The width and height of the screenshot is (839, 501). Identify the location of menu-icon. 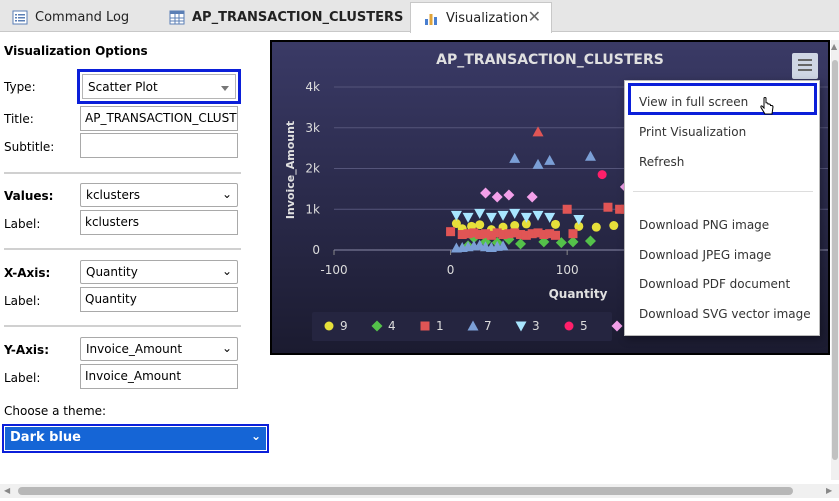
(805, 60).